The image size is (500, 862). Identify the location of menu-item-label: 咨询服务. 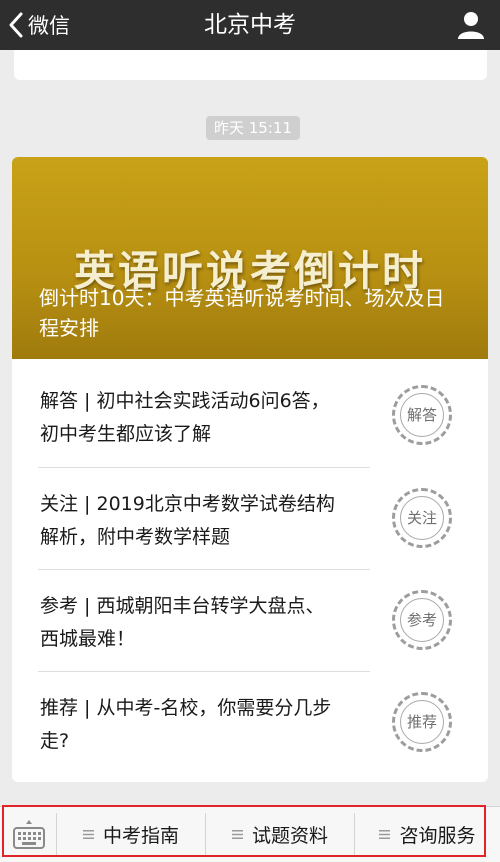
(437, 836).